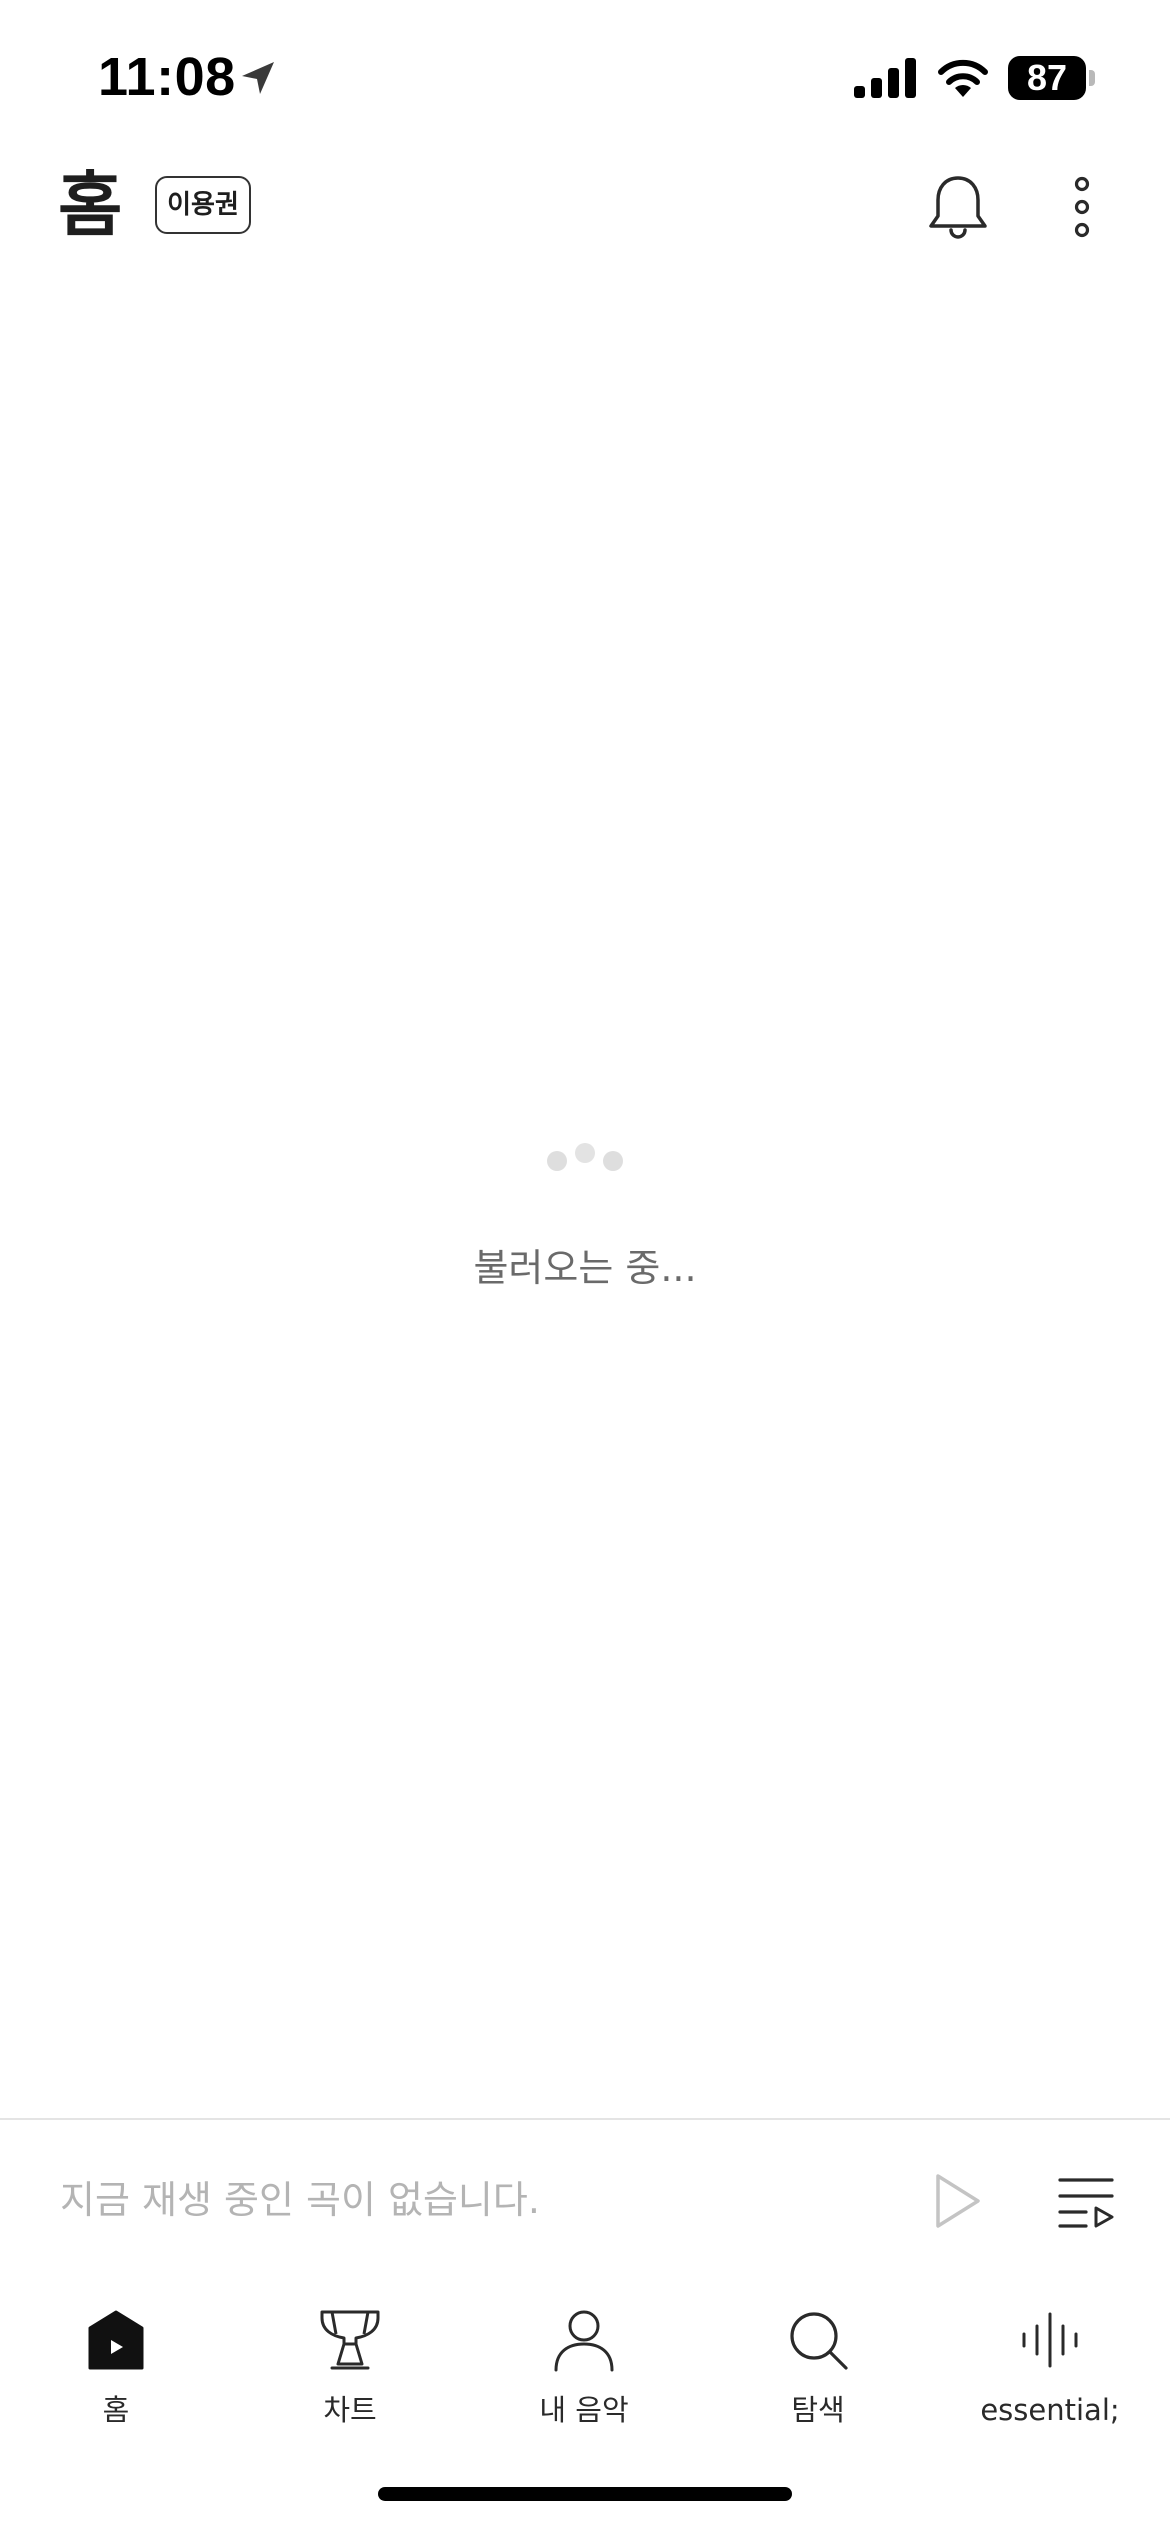 Image resolution: width=1170 pixels, height=2532 pixels. Describe the element at coordinates (958, 207) in the screenshot. I see `bell-icon` at that location.